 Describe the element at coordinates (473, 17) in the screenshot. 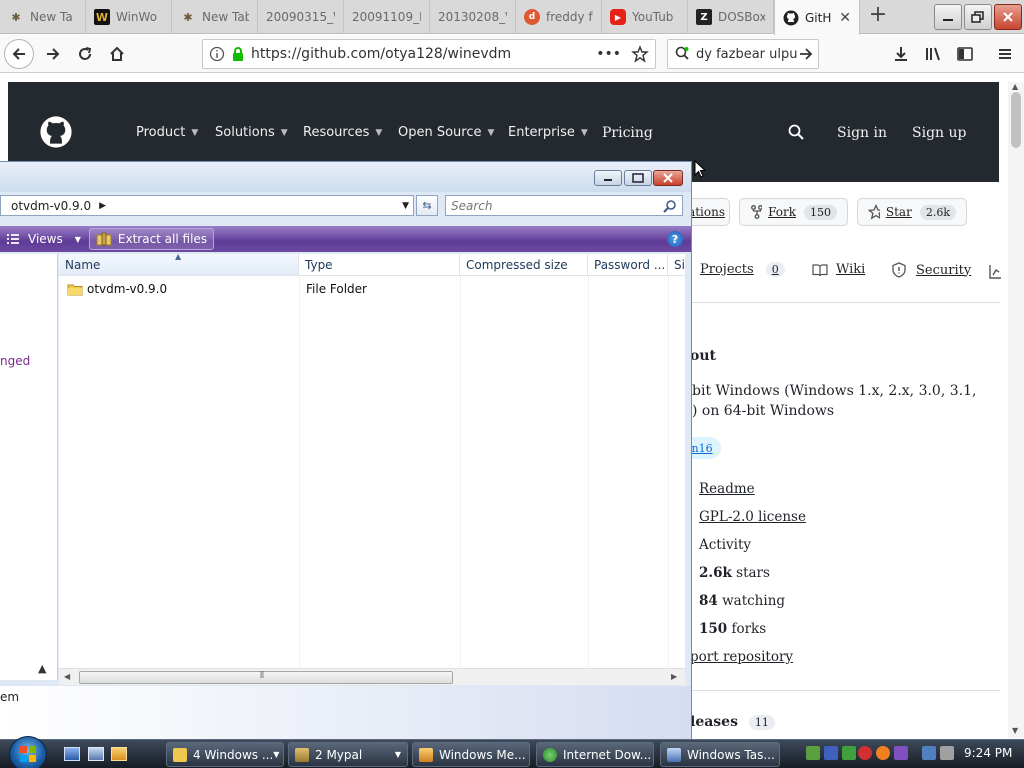

I see `browser-tab: 20130208_V` at that location.